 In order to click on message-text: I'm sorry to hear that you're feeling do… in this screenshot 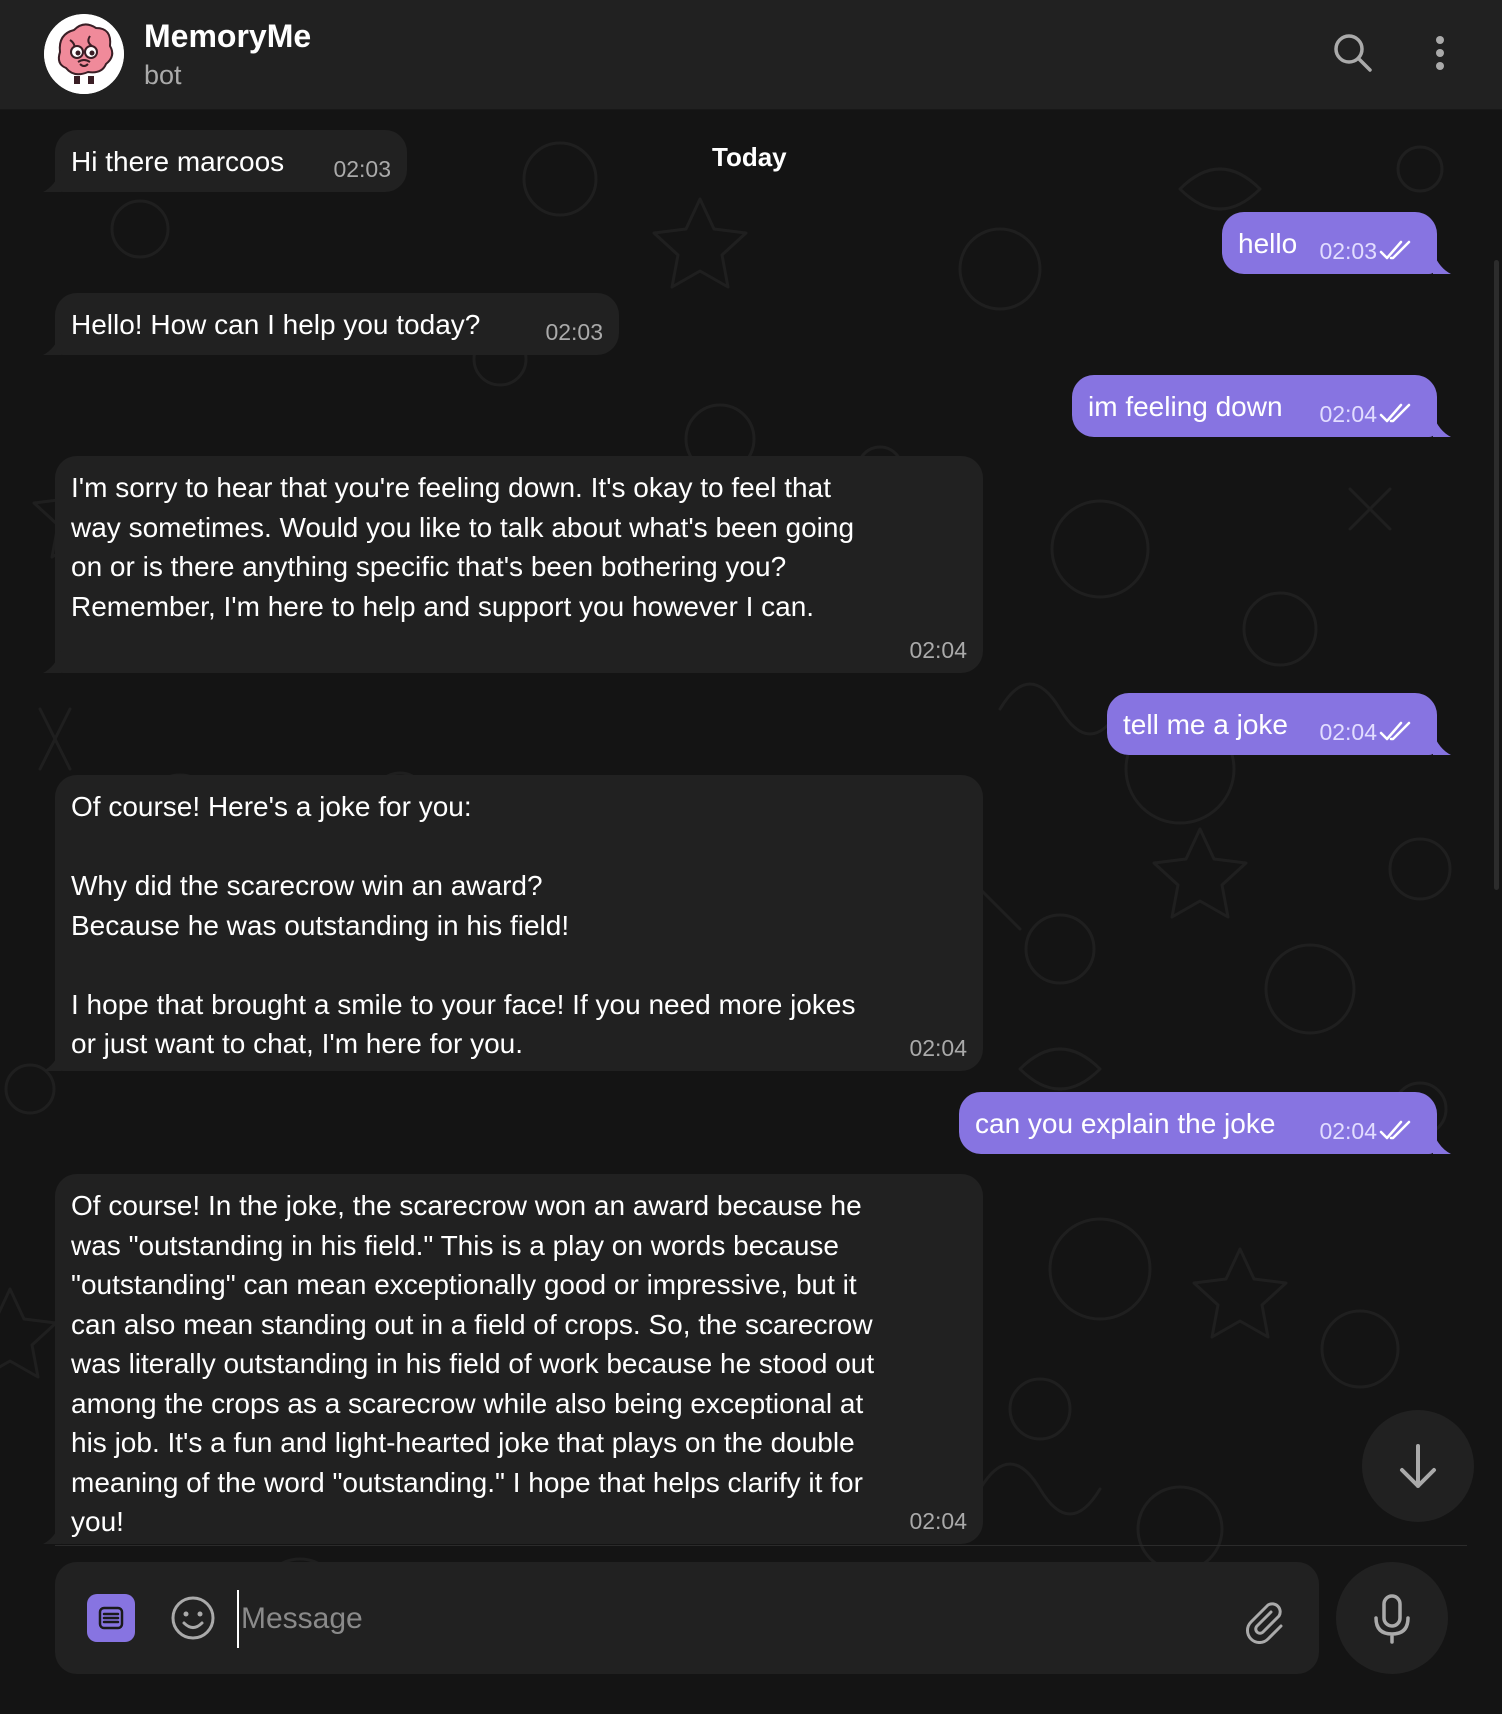, I will do `click(463, 547)`.